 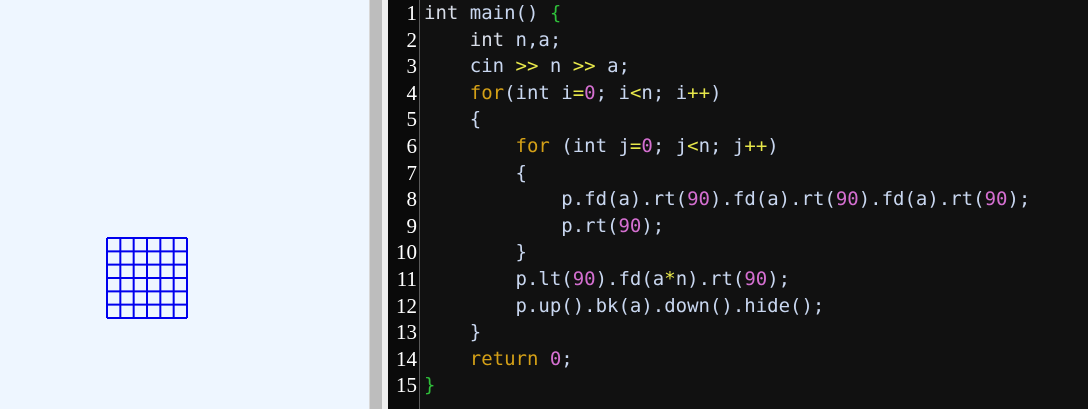 I want to click on code-token: cin, so click(x=464, y=66).